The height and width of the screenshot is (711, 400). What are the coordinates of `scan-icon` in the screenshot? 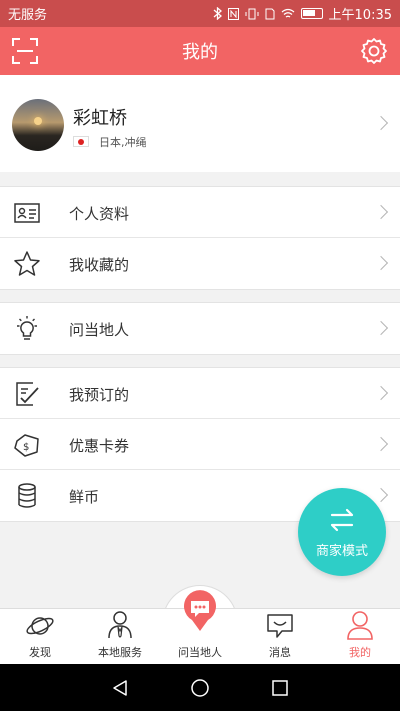 It's located at (25, 51).